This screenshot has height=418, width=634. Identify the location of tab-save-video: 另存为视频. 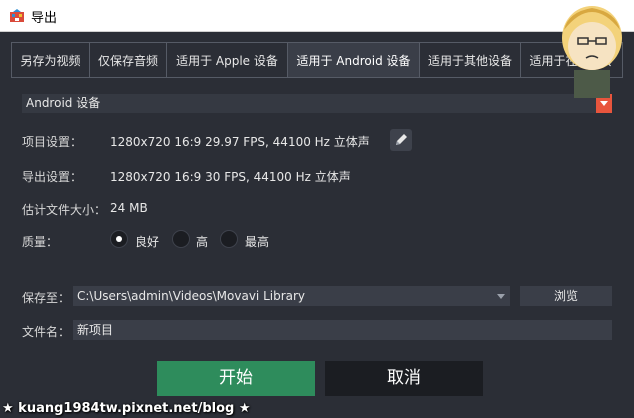
(50, 59).